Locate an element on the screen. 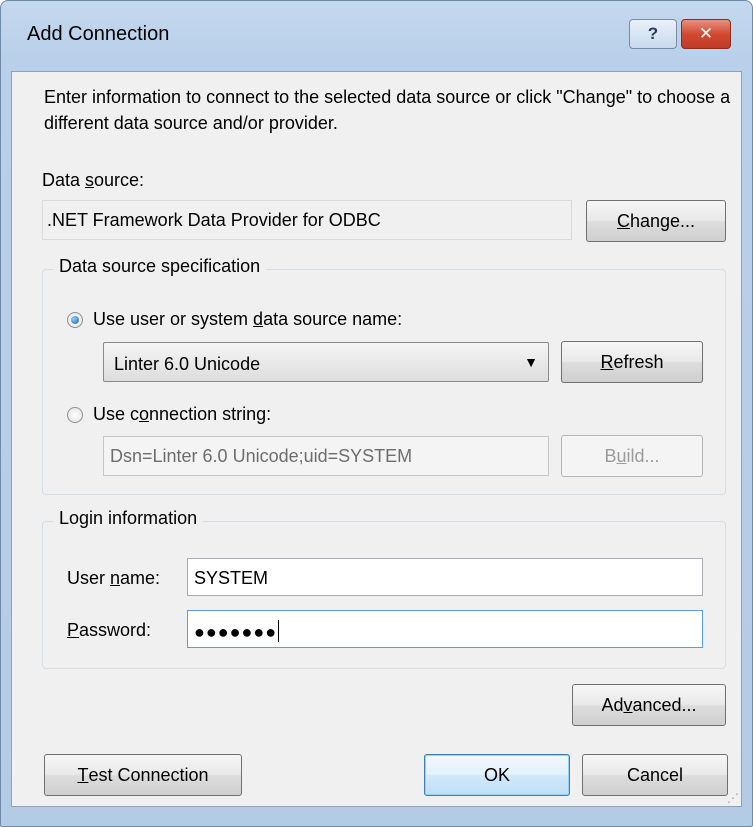 Image resolution: width=753 pixels, height=827 pixels. use-connection-string-radio is located at coordinates (75, 415).